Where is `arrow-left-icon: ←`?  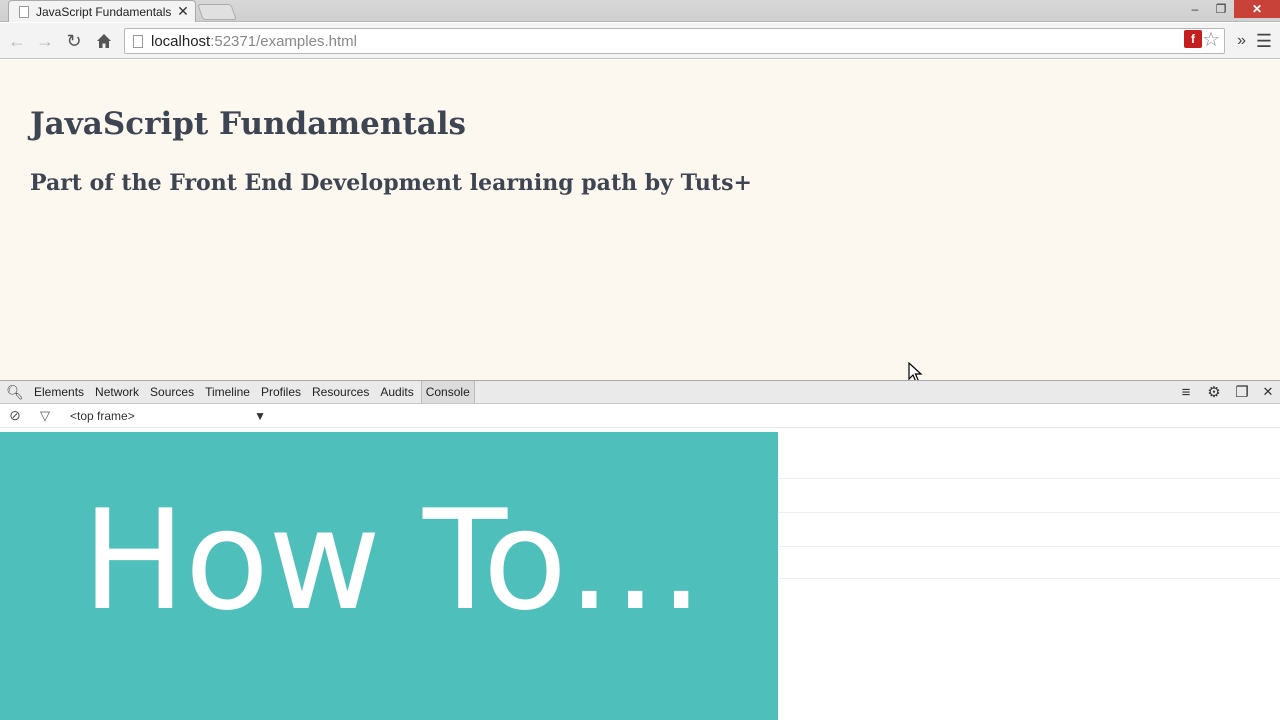
arrow-left-icon: ← is located at coordinates (17, 41).